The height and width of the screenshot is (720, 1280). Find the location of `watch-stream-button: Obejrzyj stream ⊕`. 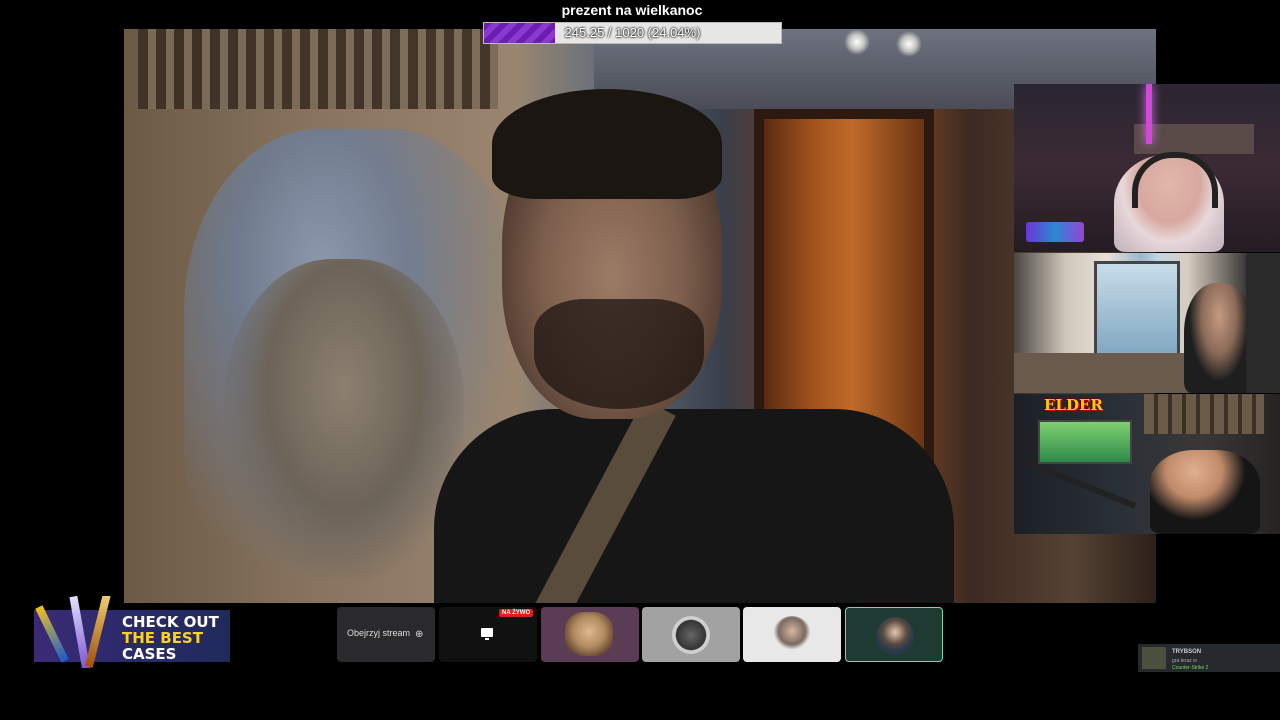

watch-stream-button: Obejrzyj stream ⊕ is located at coordinates (386, 634).